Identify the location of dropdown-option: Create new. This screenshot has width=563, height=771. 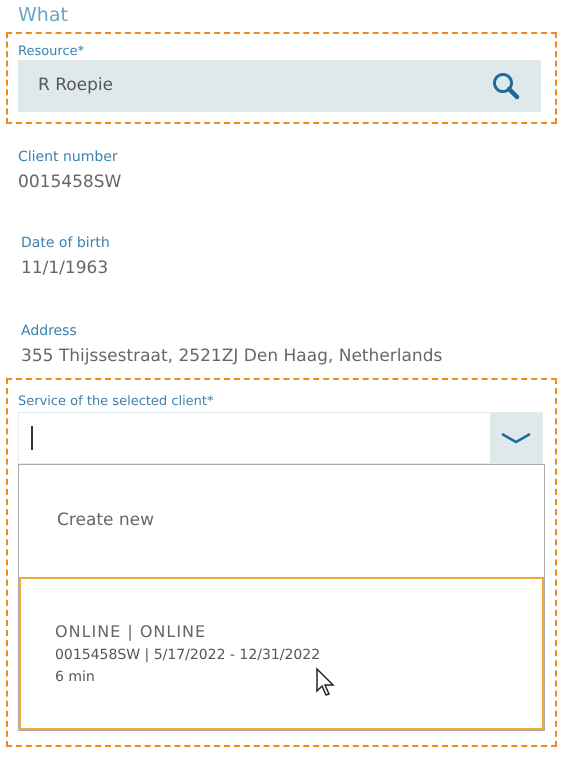
(281, 521).